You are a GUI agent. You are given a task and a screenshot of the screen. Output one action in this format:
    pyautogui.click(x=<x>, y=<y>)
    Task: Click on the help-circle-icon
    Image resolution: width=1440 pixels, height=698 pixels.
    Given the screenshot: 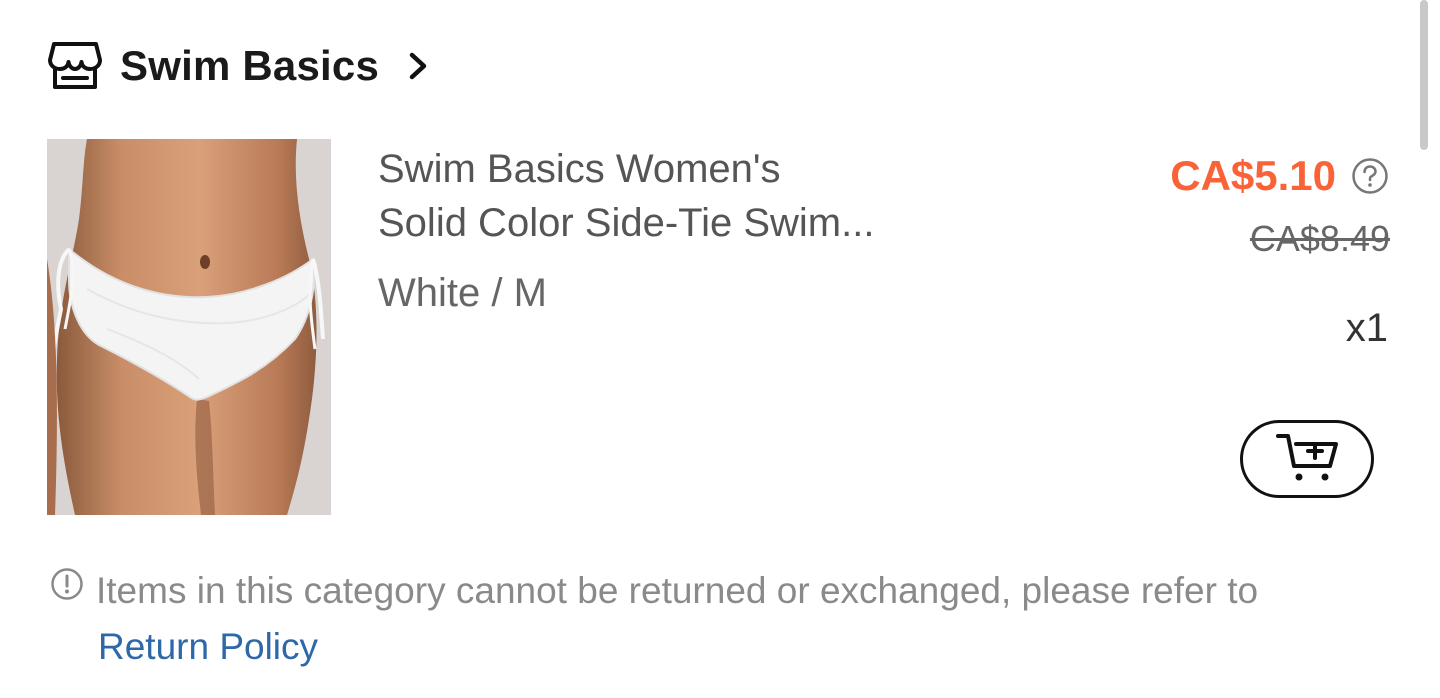 What is the action you would take?
    pyautogui.click(x=1370, y=176)
    